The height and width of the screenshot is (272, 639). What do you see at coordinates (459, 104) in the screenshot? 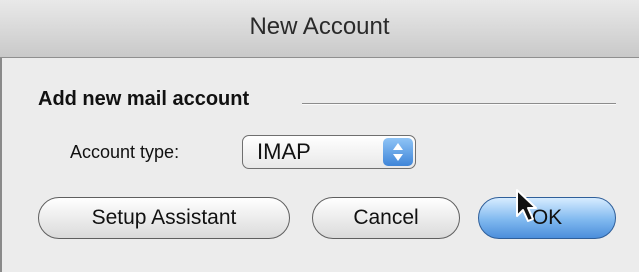
I see `section-divider` at bounding box center [459, 104].